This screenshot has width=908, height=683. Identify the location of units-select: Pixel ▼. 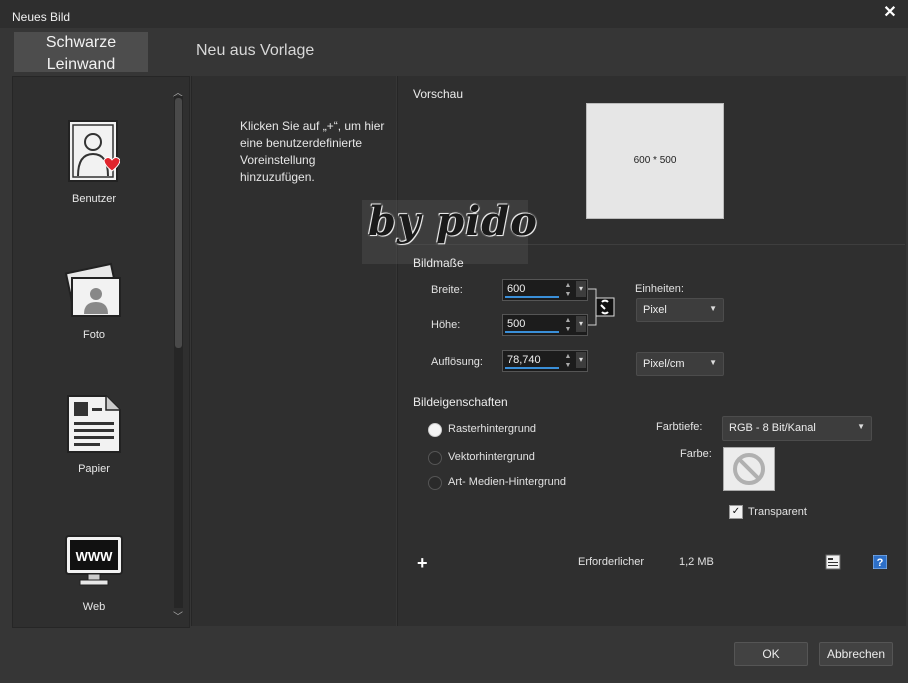
(680, 310).